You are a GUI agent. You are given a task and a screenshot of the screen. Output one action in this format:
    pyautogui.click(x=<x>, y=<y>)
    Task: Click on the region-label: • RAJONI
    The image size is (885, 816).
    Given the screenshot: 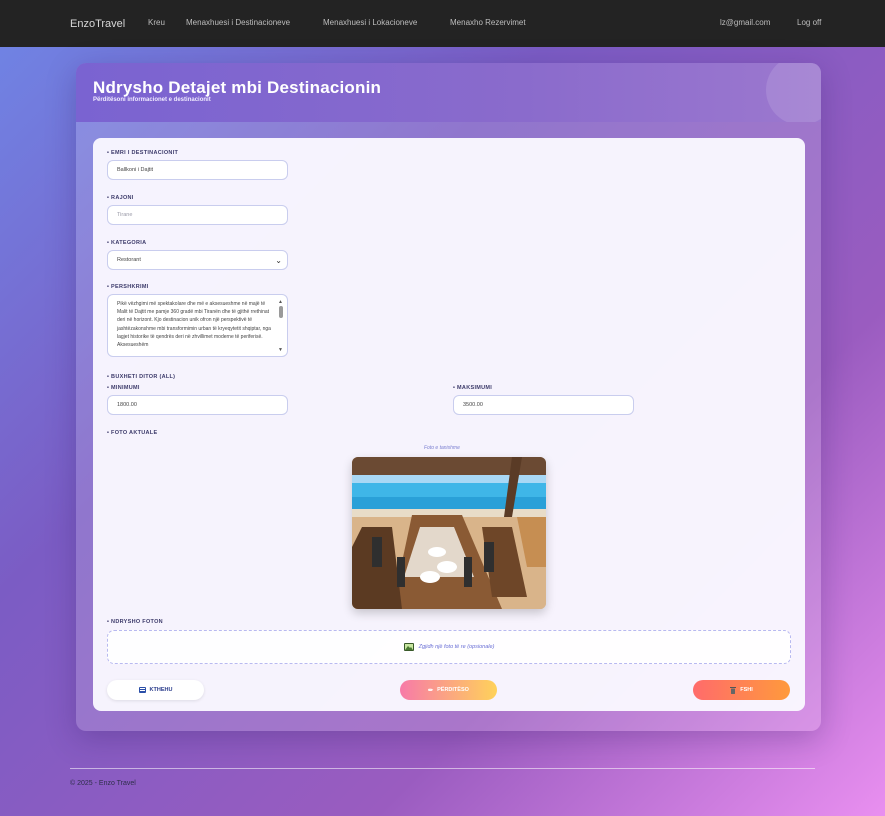 What is the action you would take?
    pyautogui.click(x=120, y=198)
    